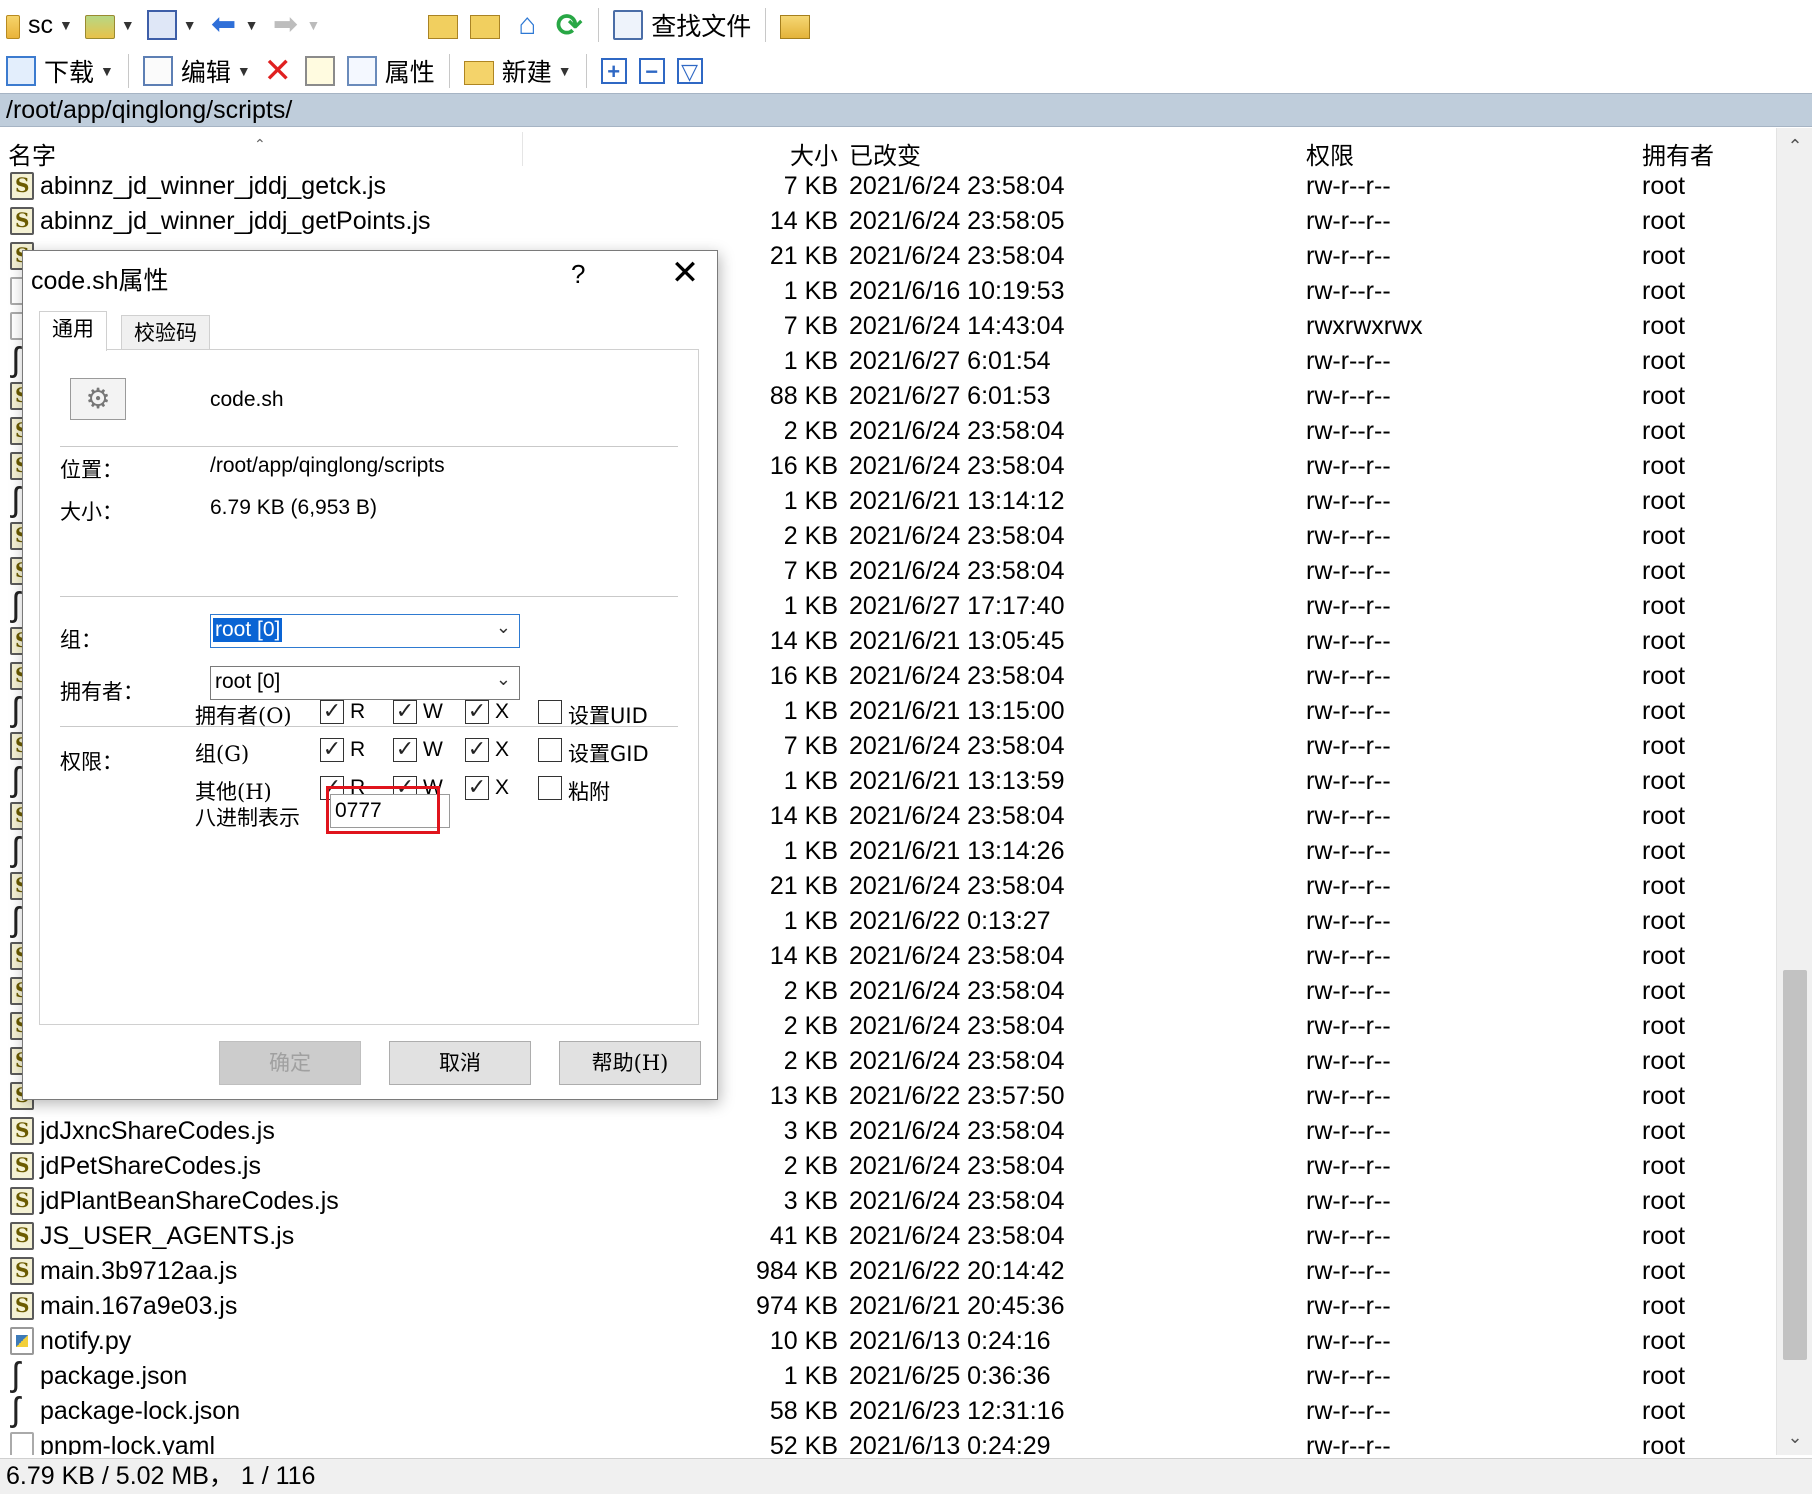  What do you see at coordinates (690, 71) in the screenshot?
I see `select-filter-button: ▽` at bounding box center [690, 71].